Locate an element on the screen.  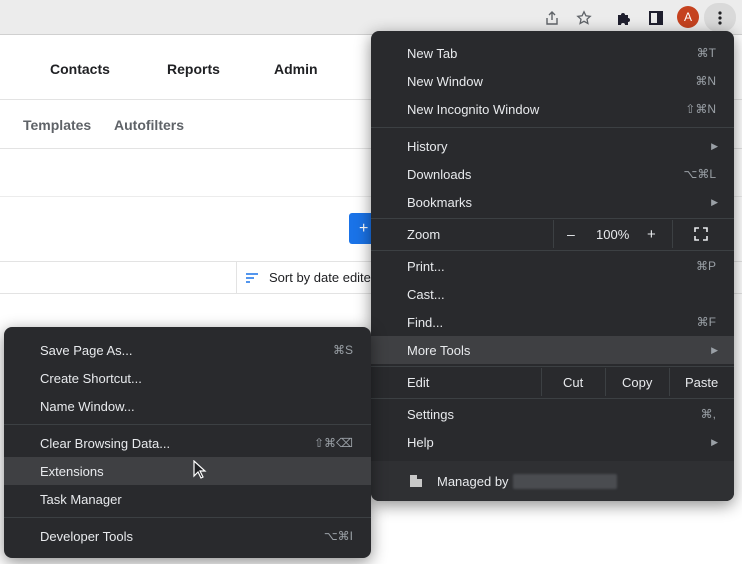
managed-label: Managed by is located at coordinates (473, 481).